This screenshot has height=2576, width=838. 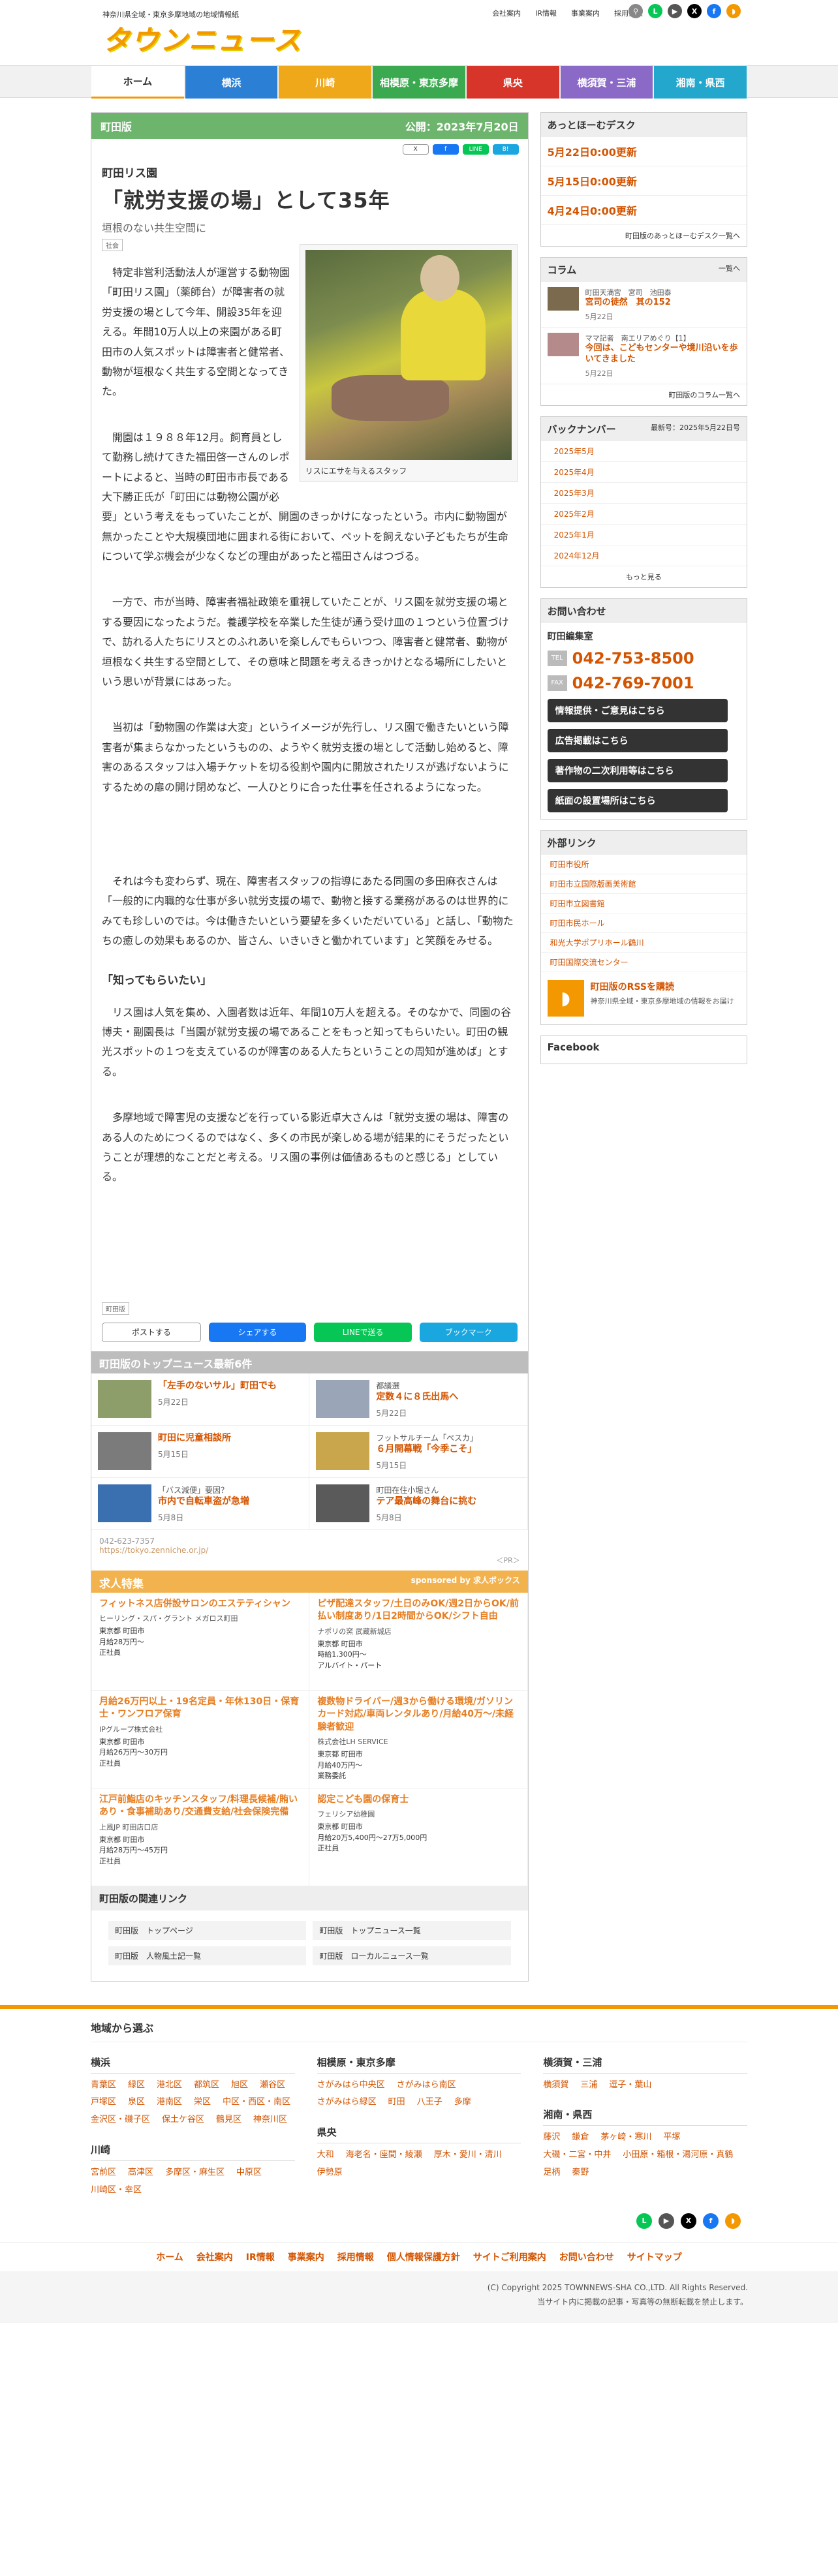 I want to click on backnumber-more: もっと見る, so click(x=644, y=576).